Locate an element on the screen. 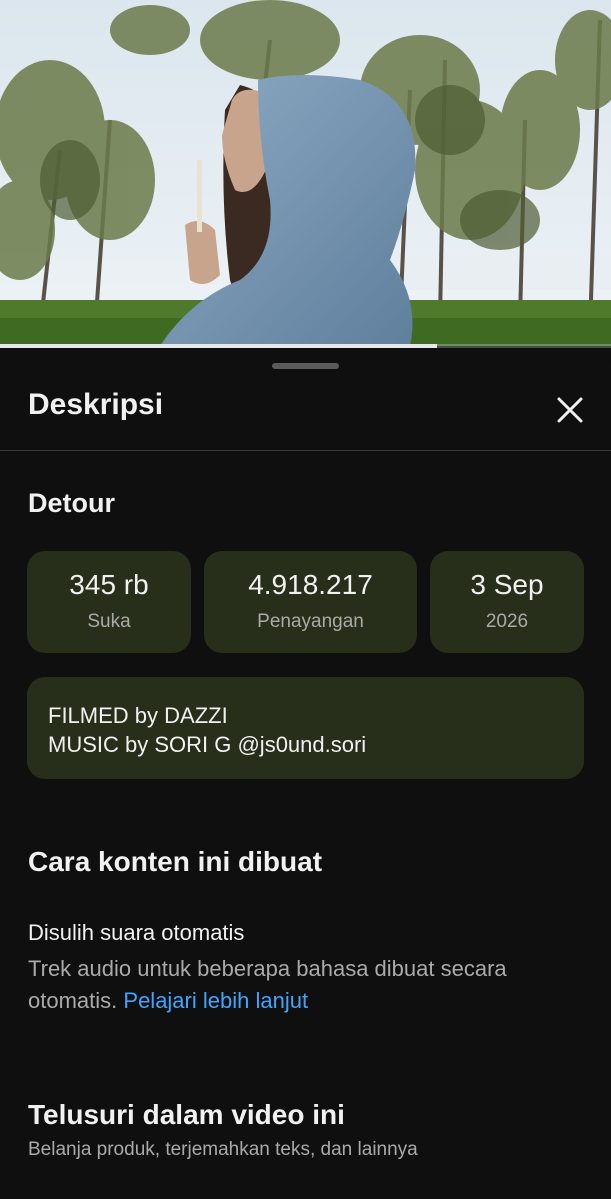 The image size is (611, 1199). date-year: 2026 is located at coordinates (507, 621).